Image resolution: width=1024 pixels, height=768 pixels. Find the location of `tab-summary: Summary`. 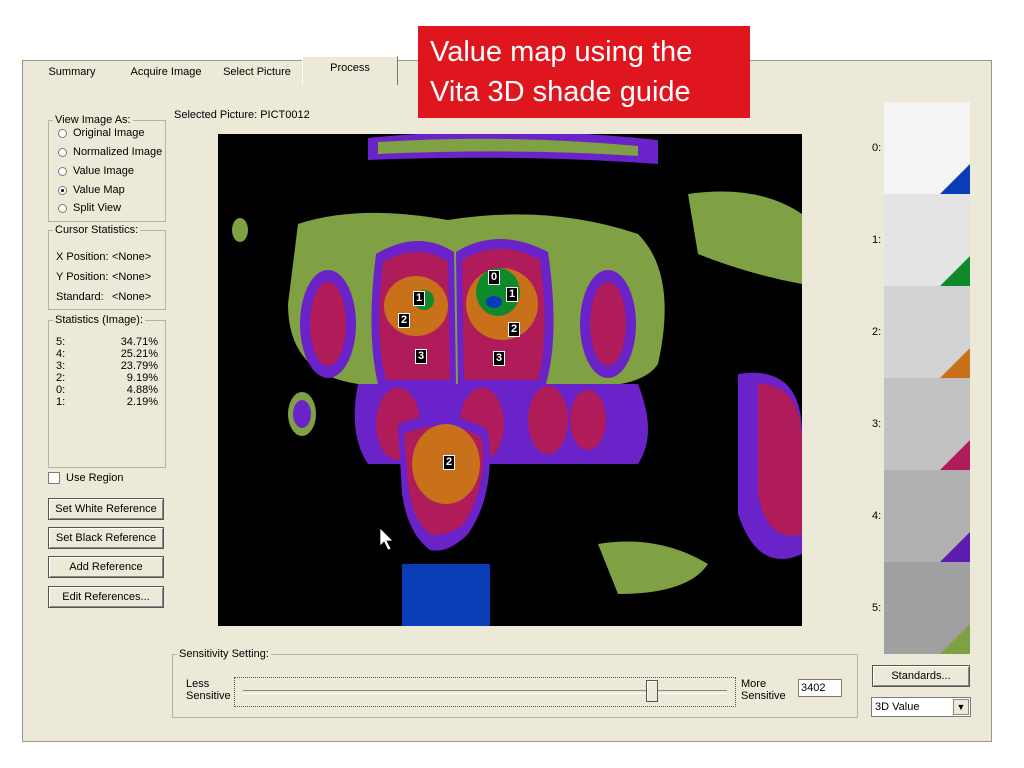

tab-summary: Summary is located at coordinates (72, 72).